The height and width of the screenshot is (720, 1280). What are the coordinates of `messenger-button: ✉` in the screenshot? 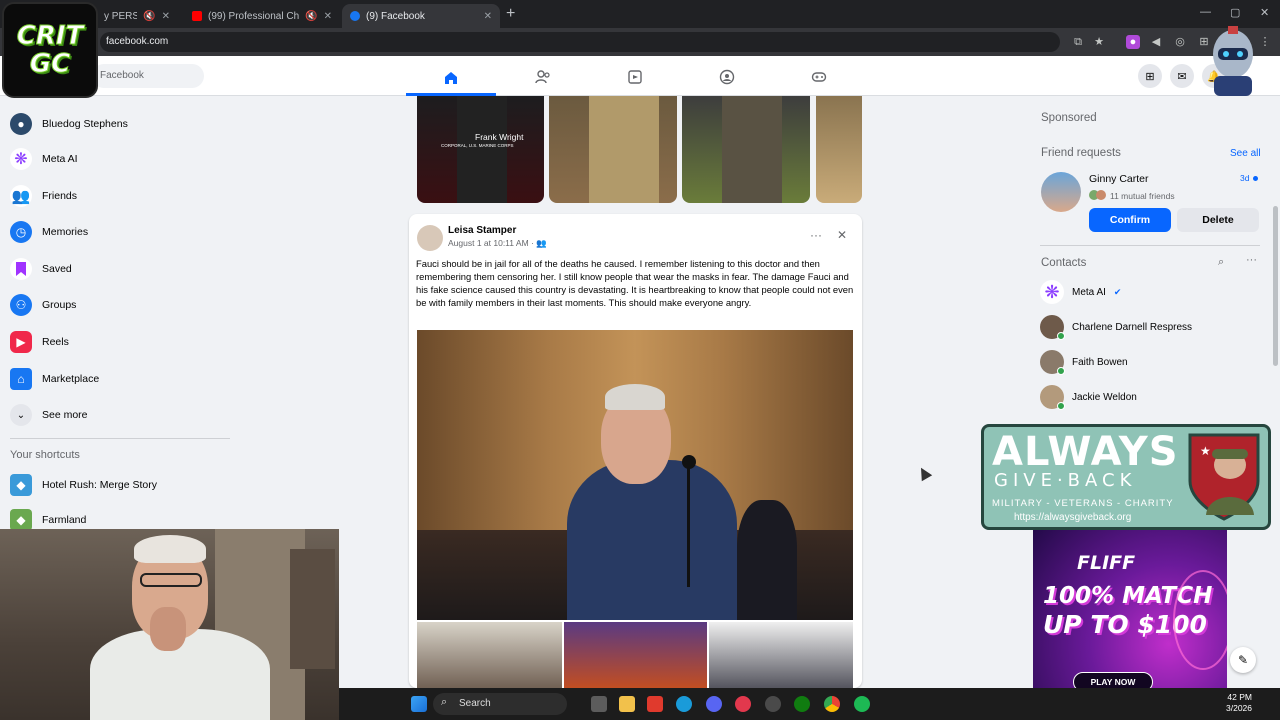 It's located at (1182, 76).